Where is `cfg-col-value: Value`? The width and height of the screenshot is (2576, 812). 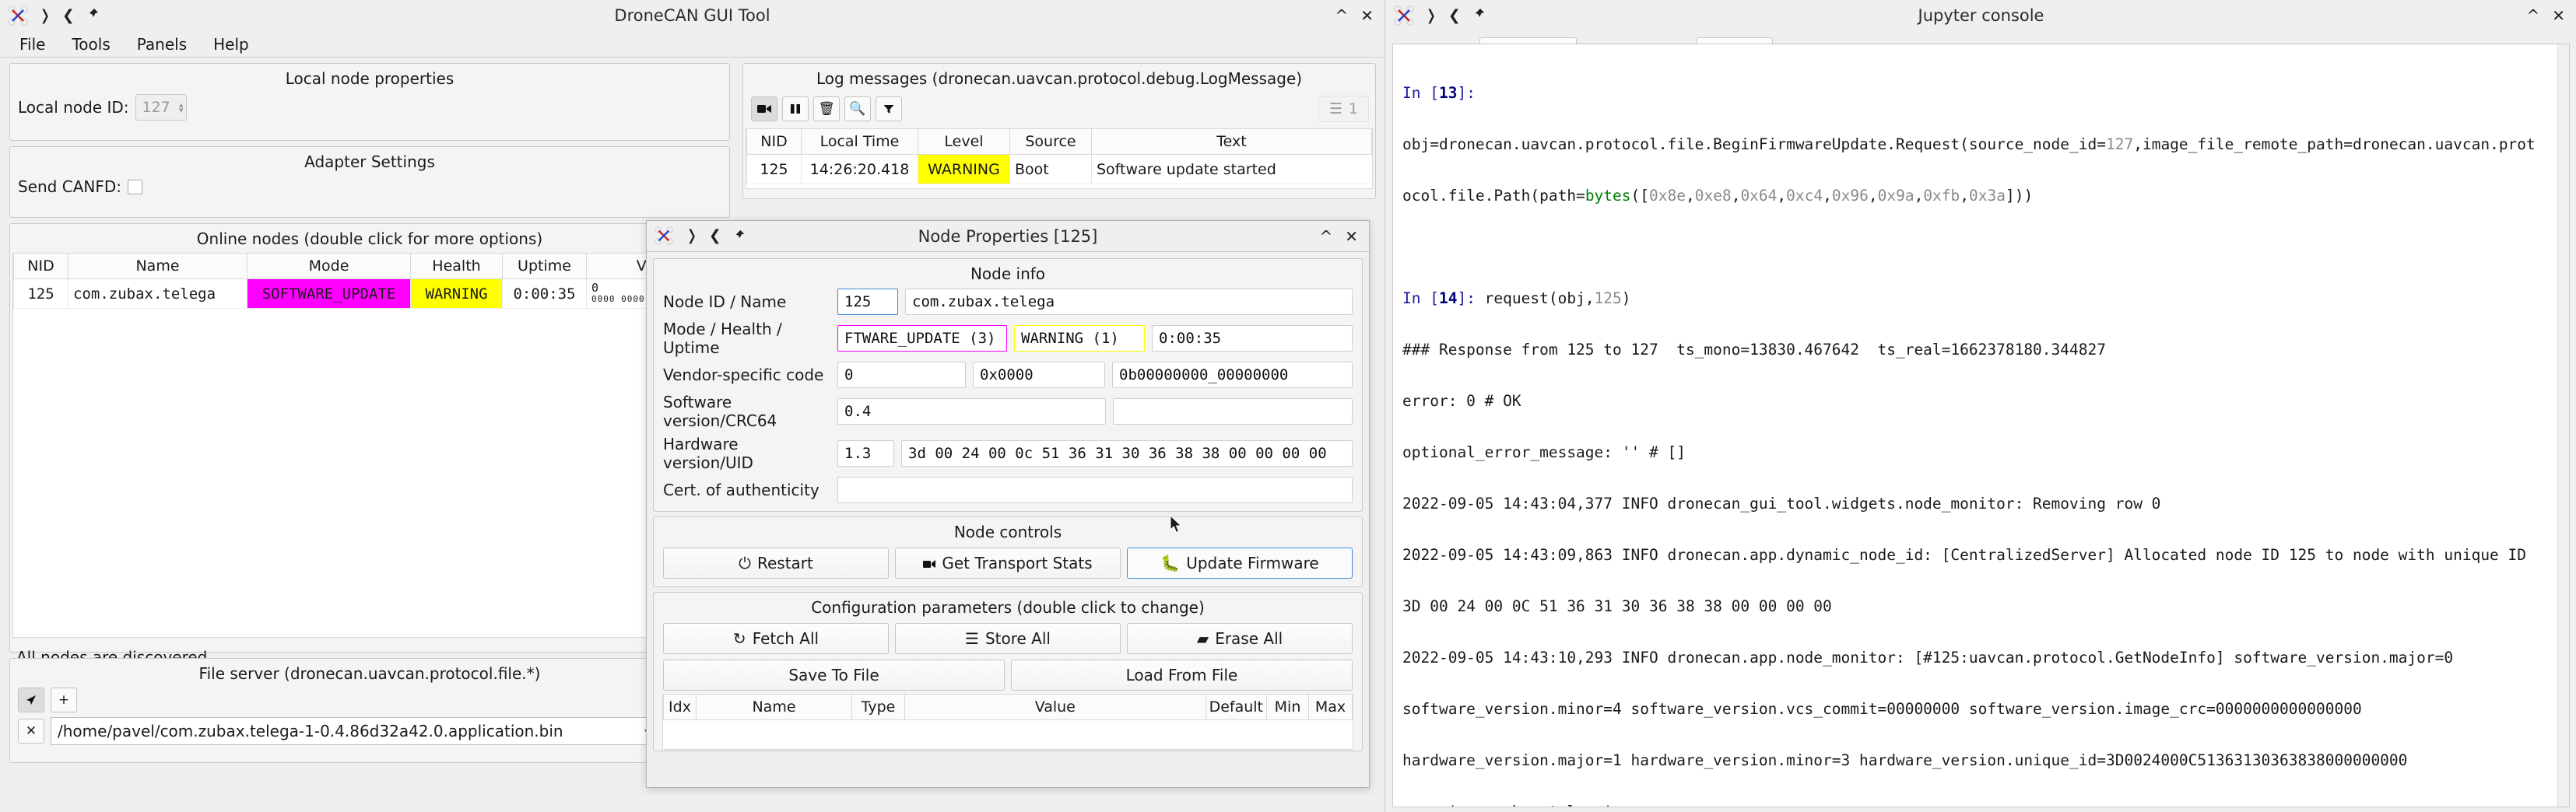
cfg-col-value: Value is located at coordinates (1055, 708).